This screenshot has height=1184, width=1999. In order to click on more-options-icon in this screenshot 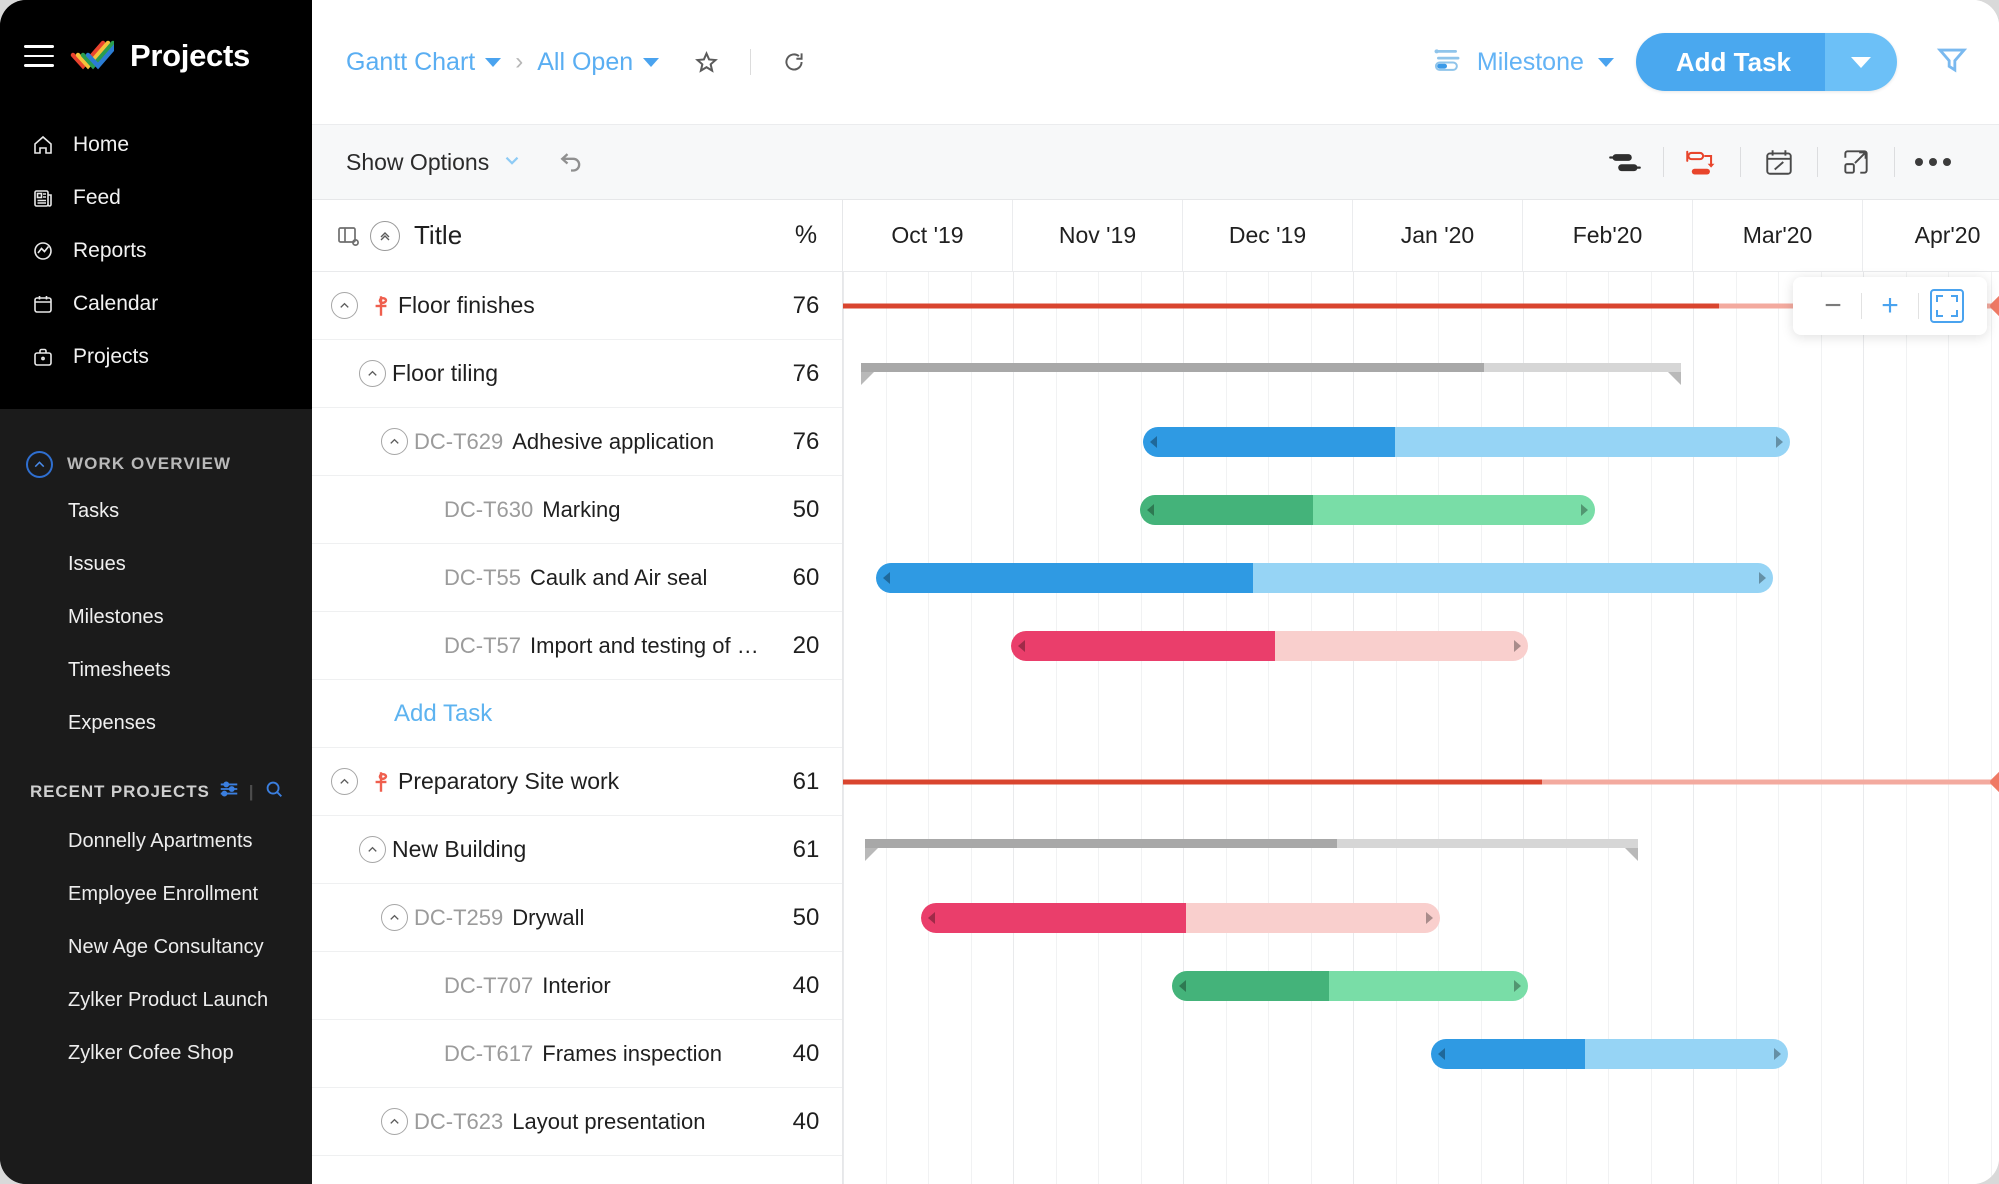, I will do `click(1933, 162)`.